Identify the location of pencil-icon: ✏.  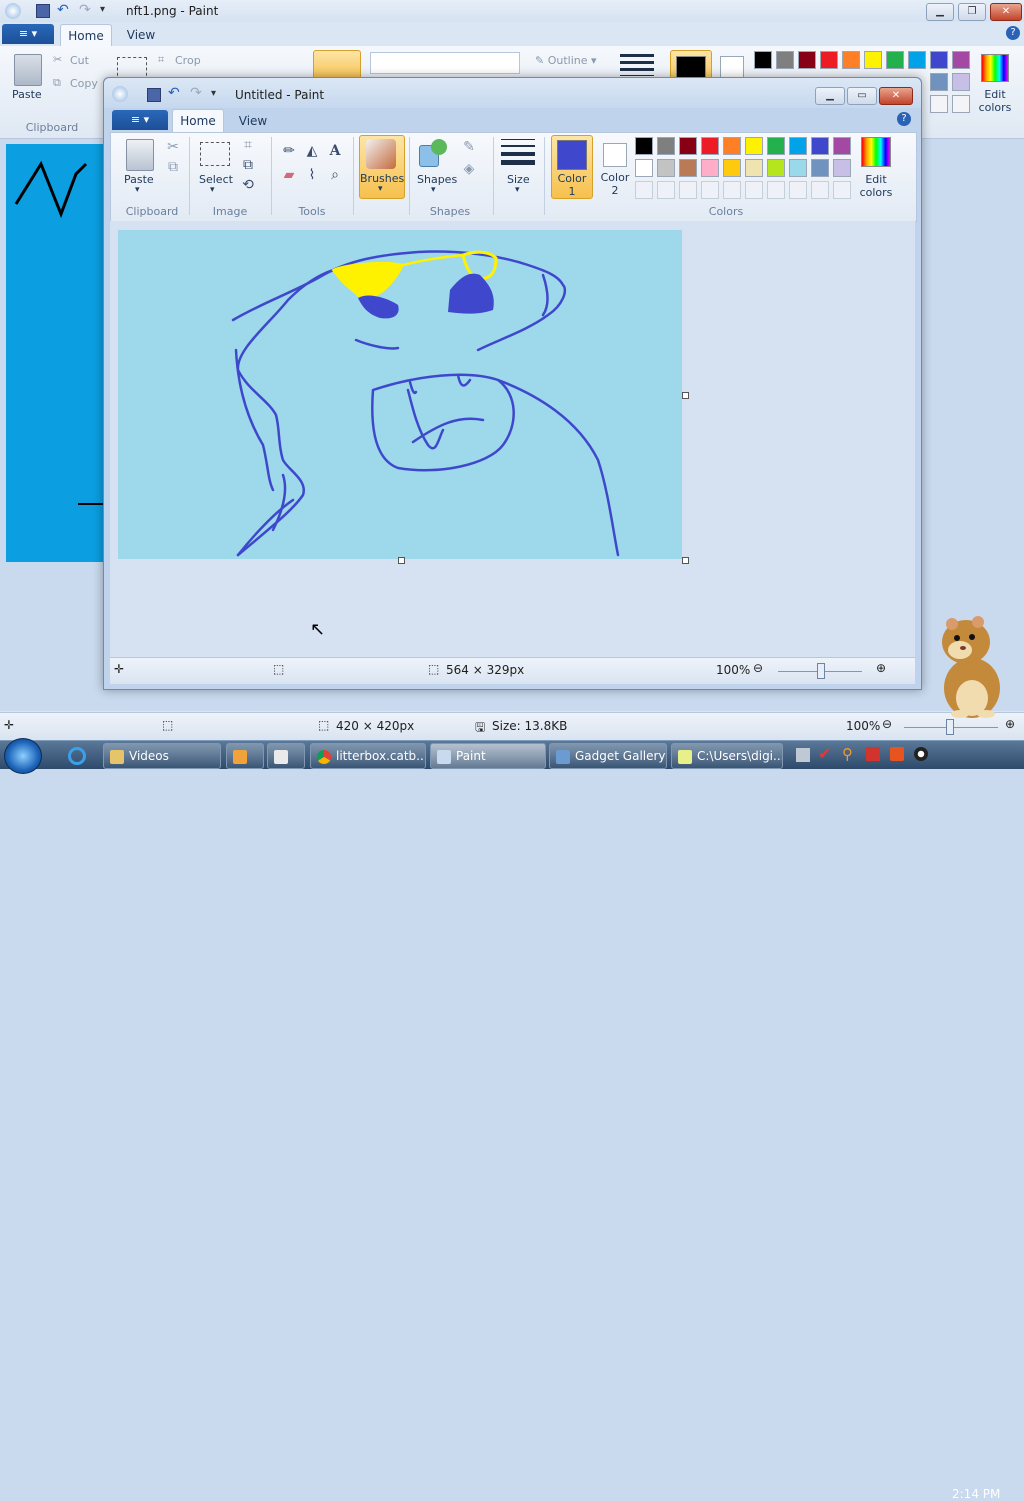
(289, 151).